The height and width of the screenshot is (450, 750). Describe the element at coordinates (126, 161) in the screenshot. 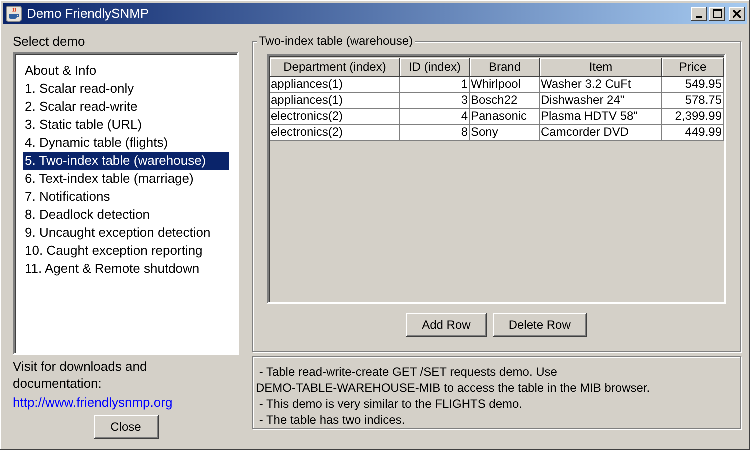

I see `list-item: 5. Two-index table (warehouse)` at that location.